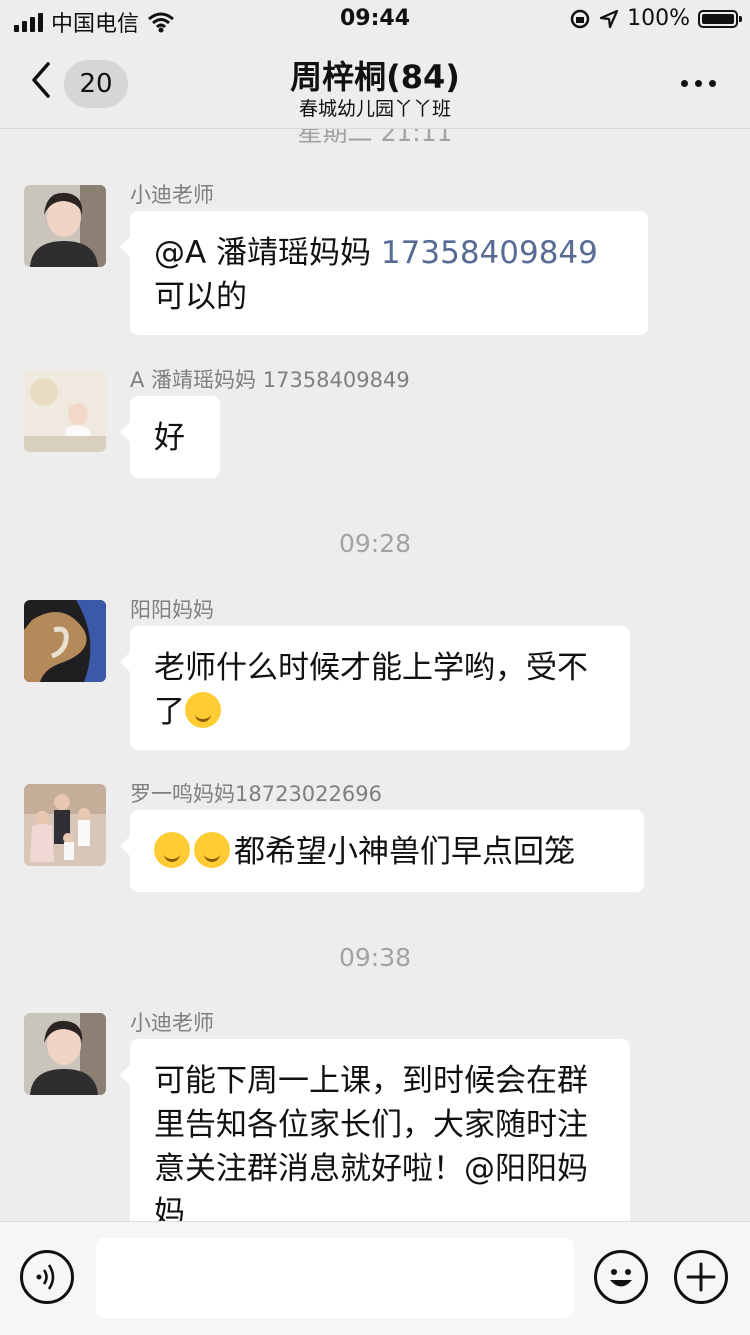 The height and width of the screenshot is (1335, 750). What do you see at coordinates (384, 273) in the screenshot?
I see `message-bubble: @A 潘靖瑶妈妈 17358409849 可以的` at bounding box center [384, 273].